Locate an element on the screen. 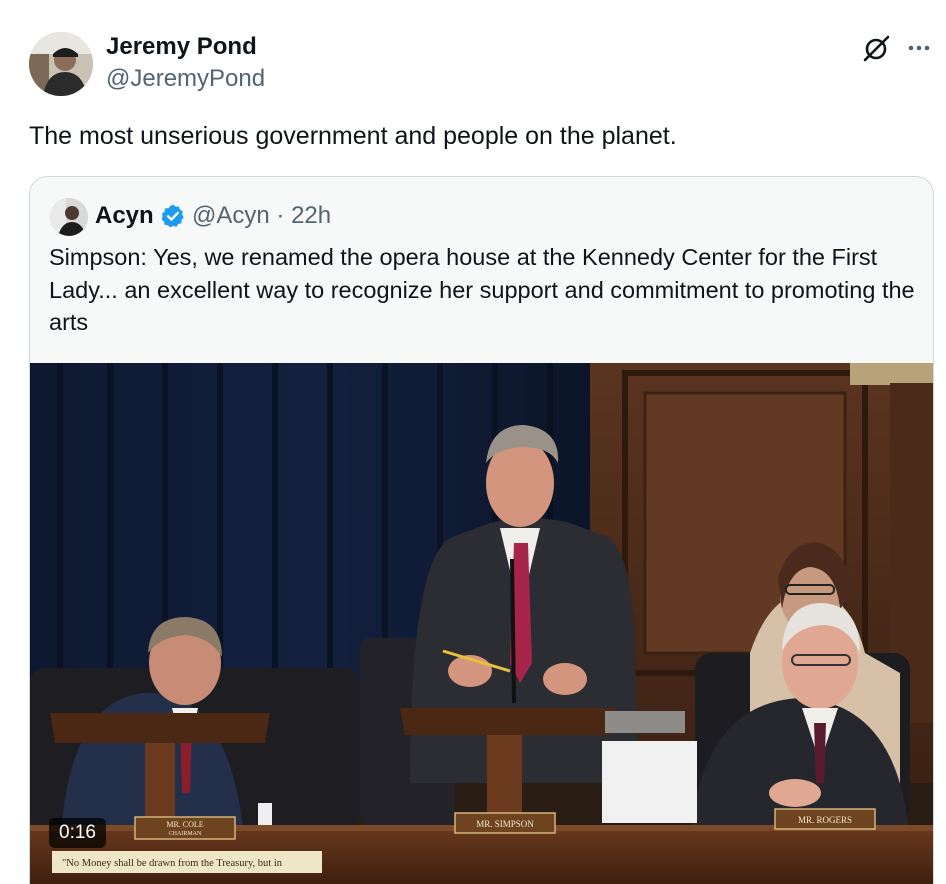  quoted-tweet-meta: @Acyn · 22h is located at coordinates (261, 216).